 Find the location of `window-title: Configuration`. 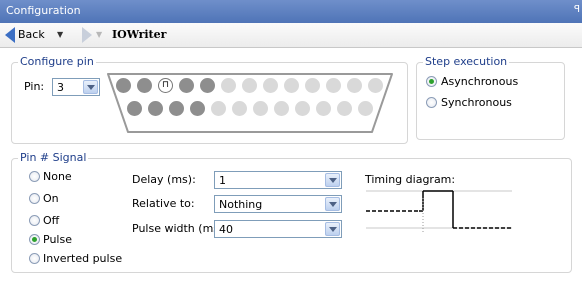

window-title: Configuration is located at coordinates (43, 10).